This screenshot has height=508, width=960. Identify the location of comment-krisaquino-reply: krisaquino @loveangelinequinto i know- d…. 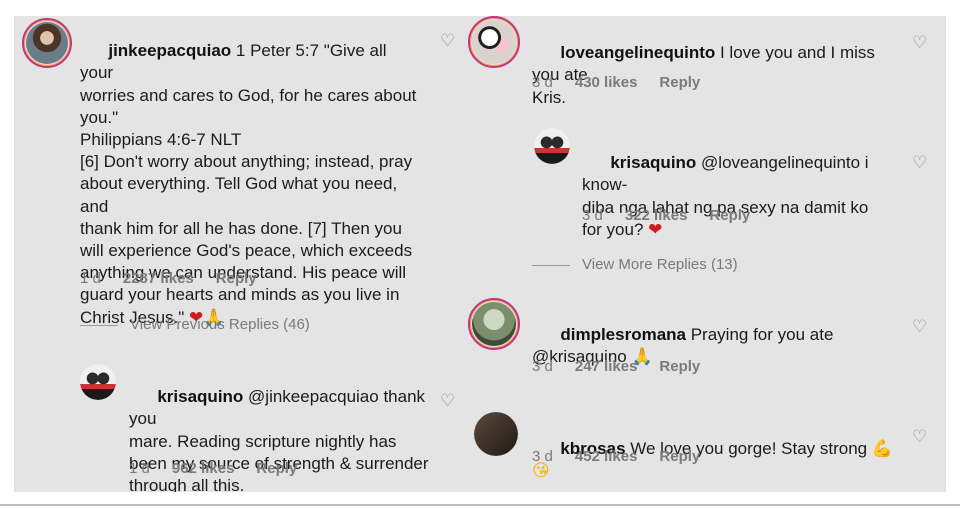
(702, 186).